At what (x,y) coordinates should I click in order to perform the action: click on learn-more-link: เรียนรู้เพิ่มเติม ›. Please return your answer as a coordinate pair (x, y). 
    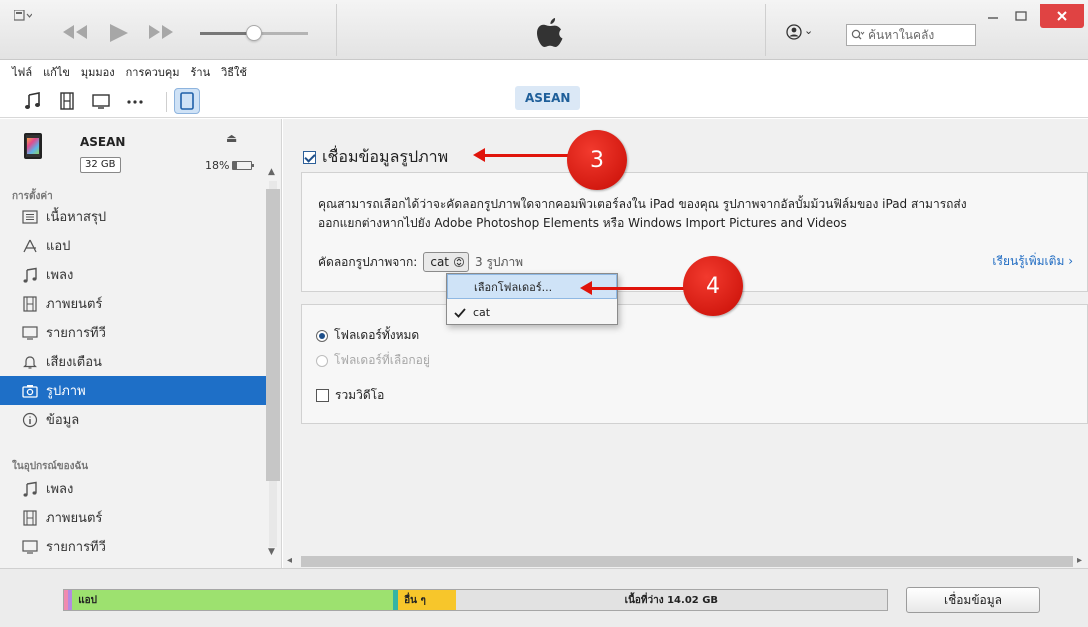
    Looking at the image, I should click on (1032, 261).